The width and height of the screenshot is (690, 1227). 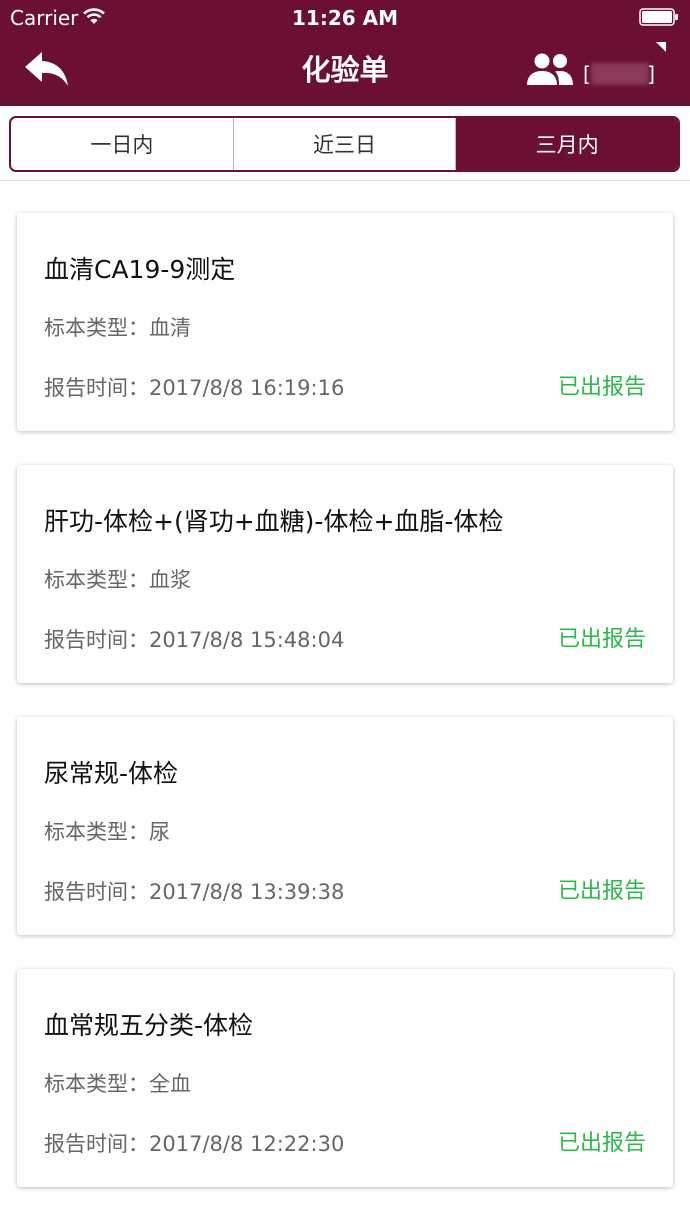 I want to click on specimen-type: 标本类型：血浆, so click(x=117, y=580).